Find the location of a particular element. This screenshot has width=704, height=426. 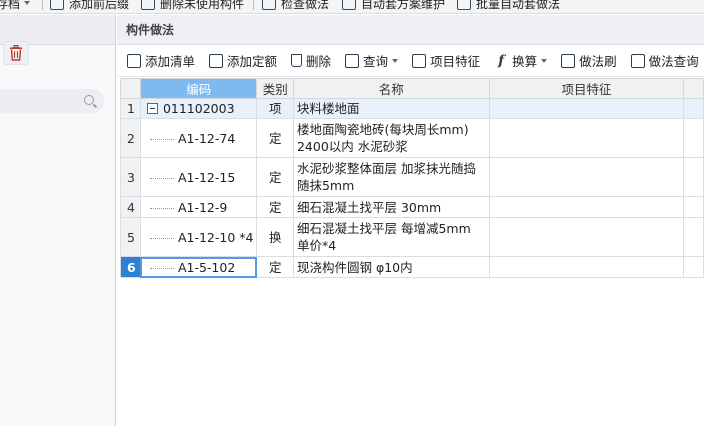

table-row: 3 A1-12-15 定 水泥砂浆整体面层 加浆抹光随捣随抹5mm is located at coordinates (412, 177).